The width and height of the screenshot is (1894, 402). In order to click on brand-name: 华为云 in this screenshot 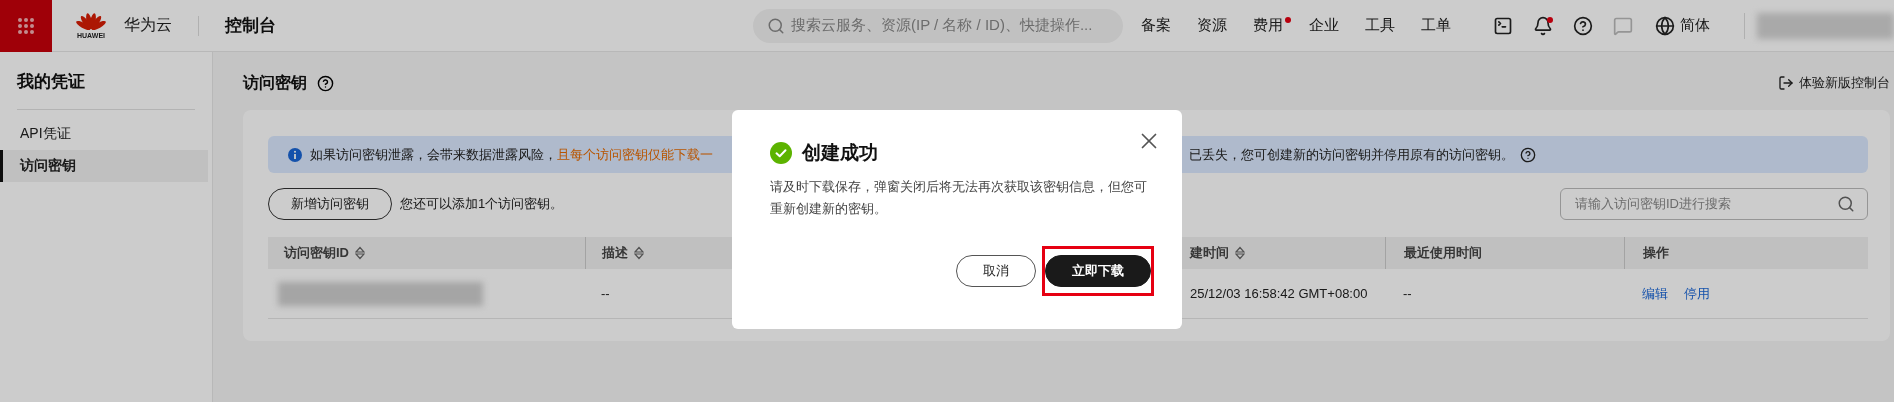, I will do `click(148, 25)`.